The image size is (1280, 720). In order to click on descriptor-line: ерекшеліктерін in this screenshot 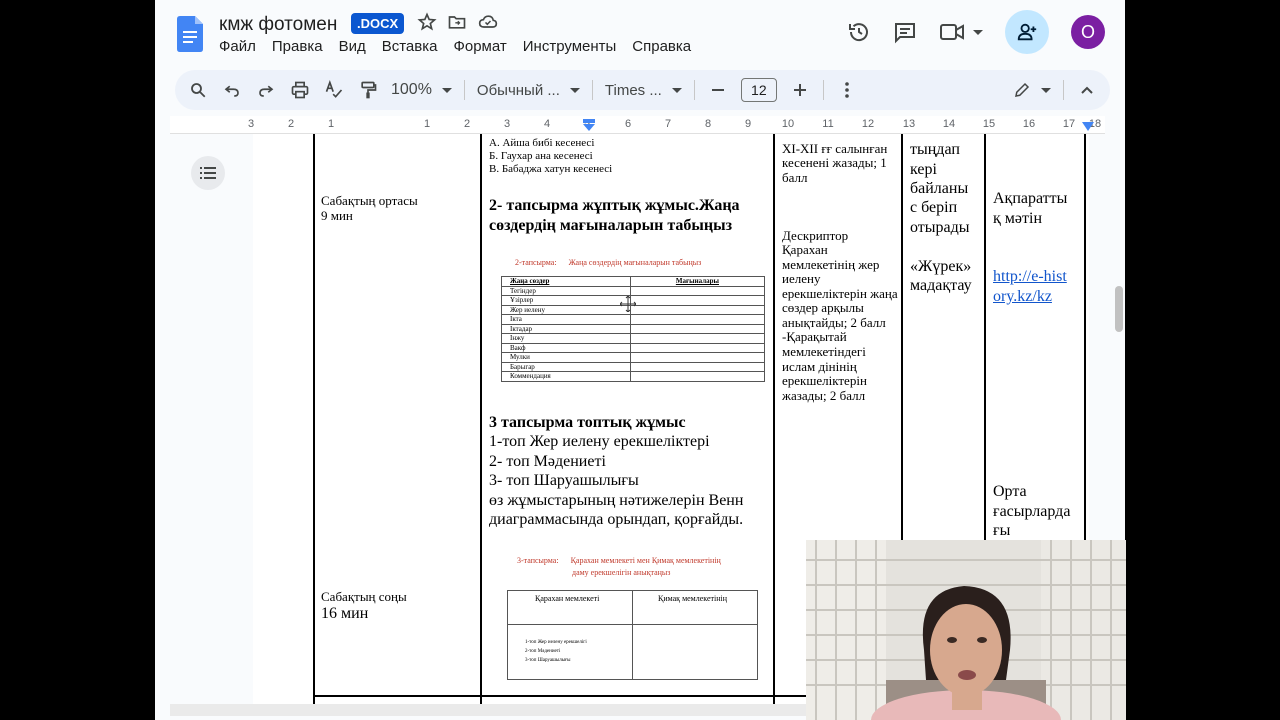, I will do `click(824, 380)`.